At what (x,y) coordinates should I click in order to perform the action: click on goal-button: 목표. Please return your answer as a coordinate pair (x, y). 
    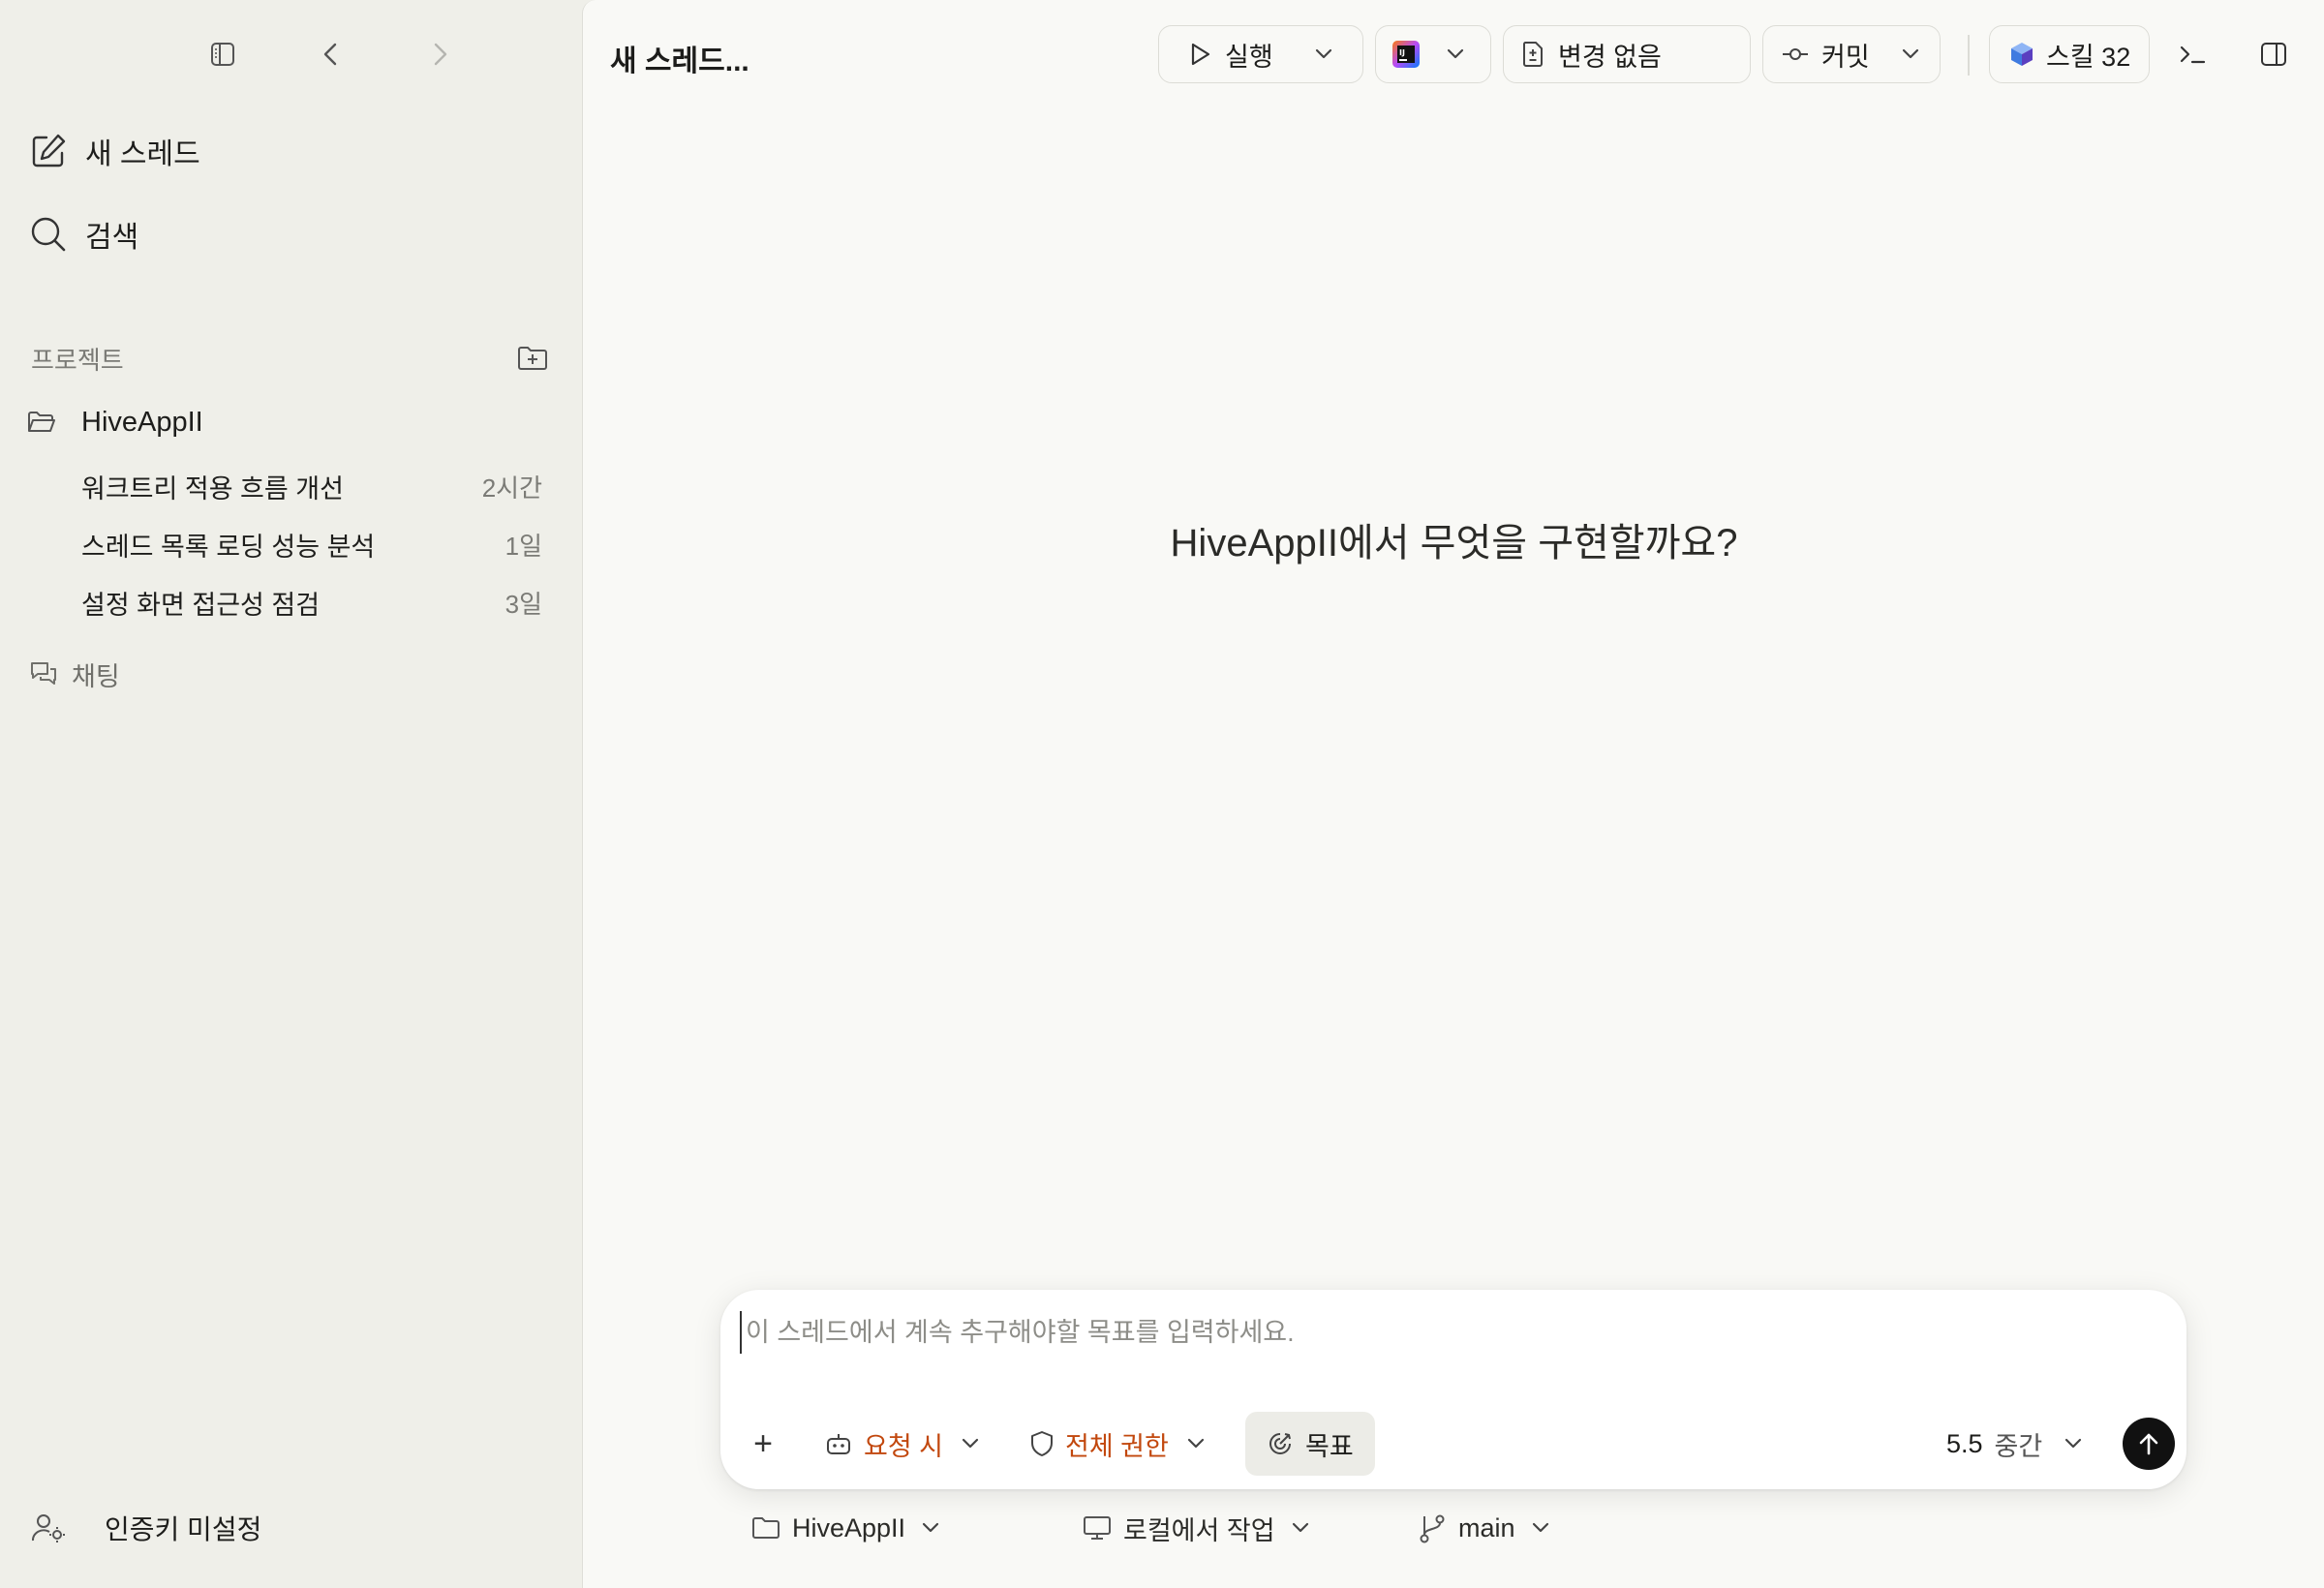
    Looking at the image, I should click on (1310, 1444).